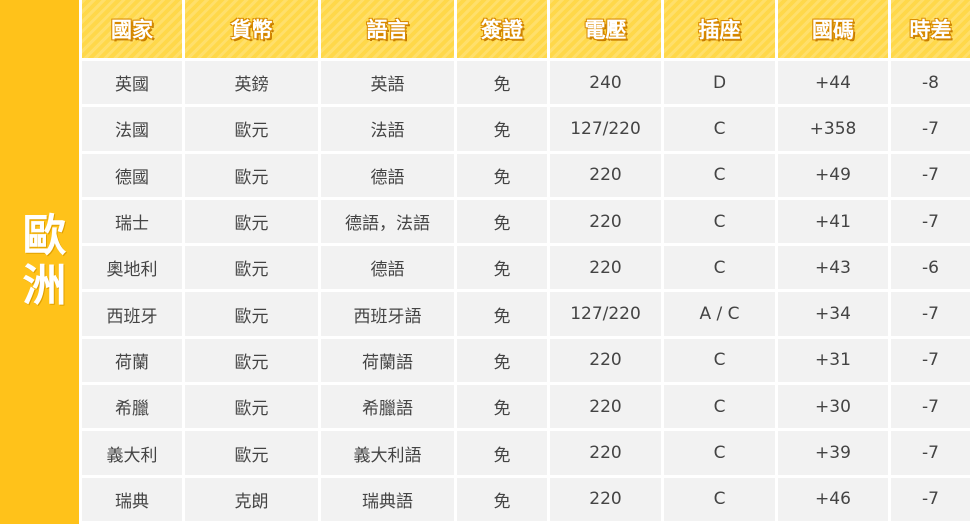  What do you see at coordinates (930, 84) in the screenshot?
I see `cell-time-difference: -8` at bounding box center [930, 84].